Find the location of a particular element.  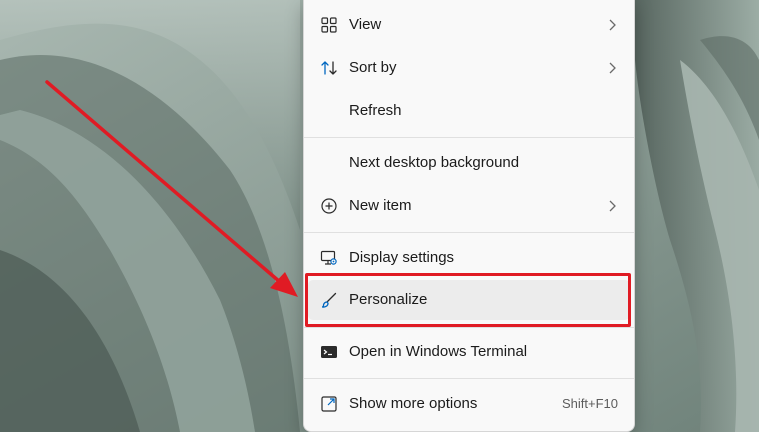

menu-item-label: Show more options is located at coordinates (413, 403).